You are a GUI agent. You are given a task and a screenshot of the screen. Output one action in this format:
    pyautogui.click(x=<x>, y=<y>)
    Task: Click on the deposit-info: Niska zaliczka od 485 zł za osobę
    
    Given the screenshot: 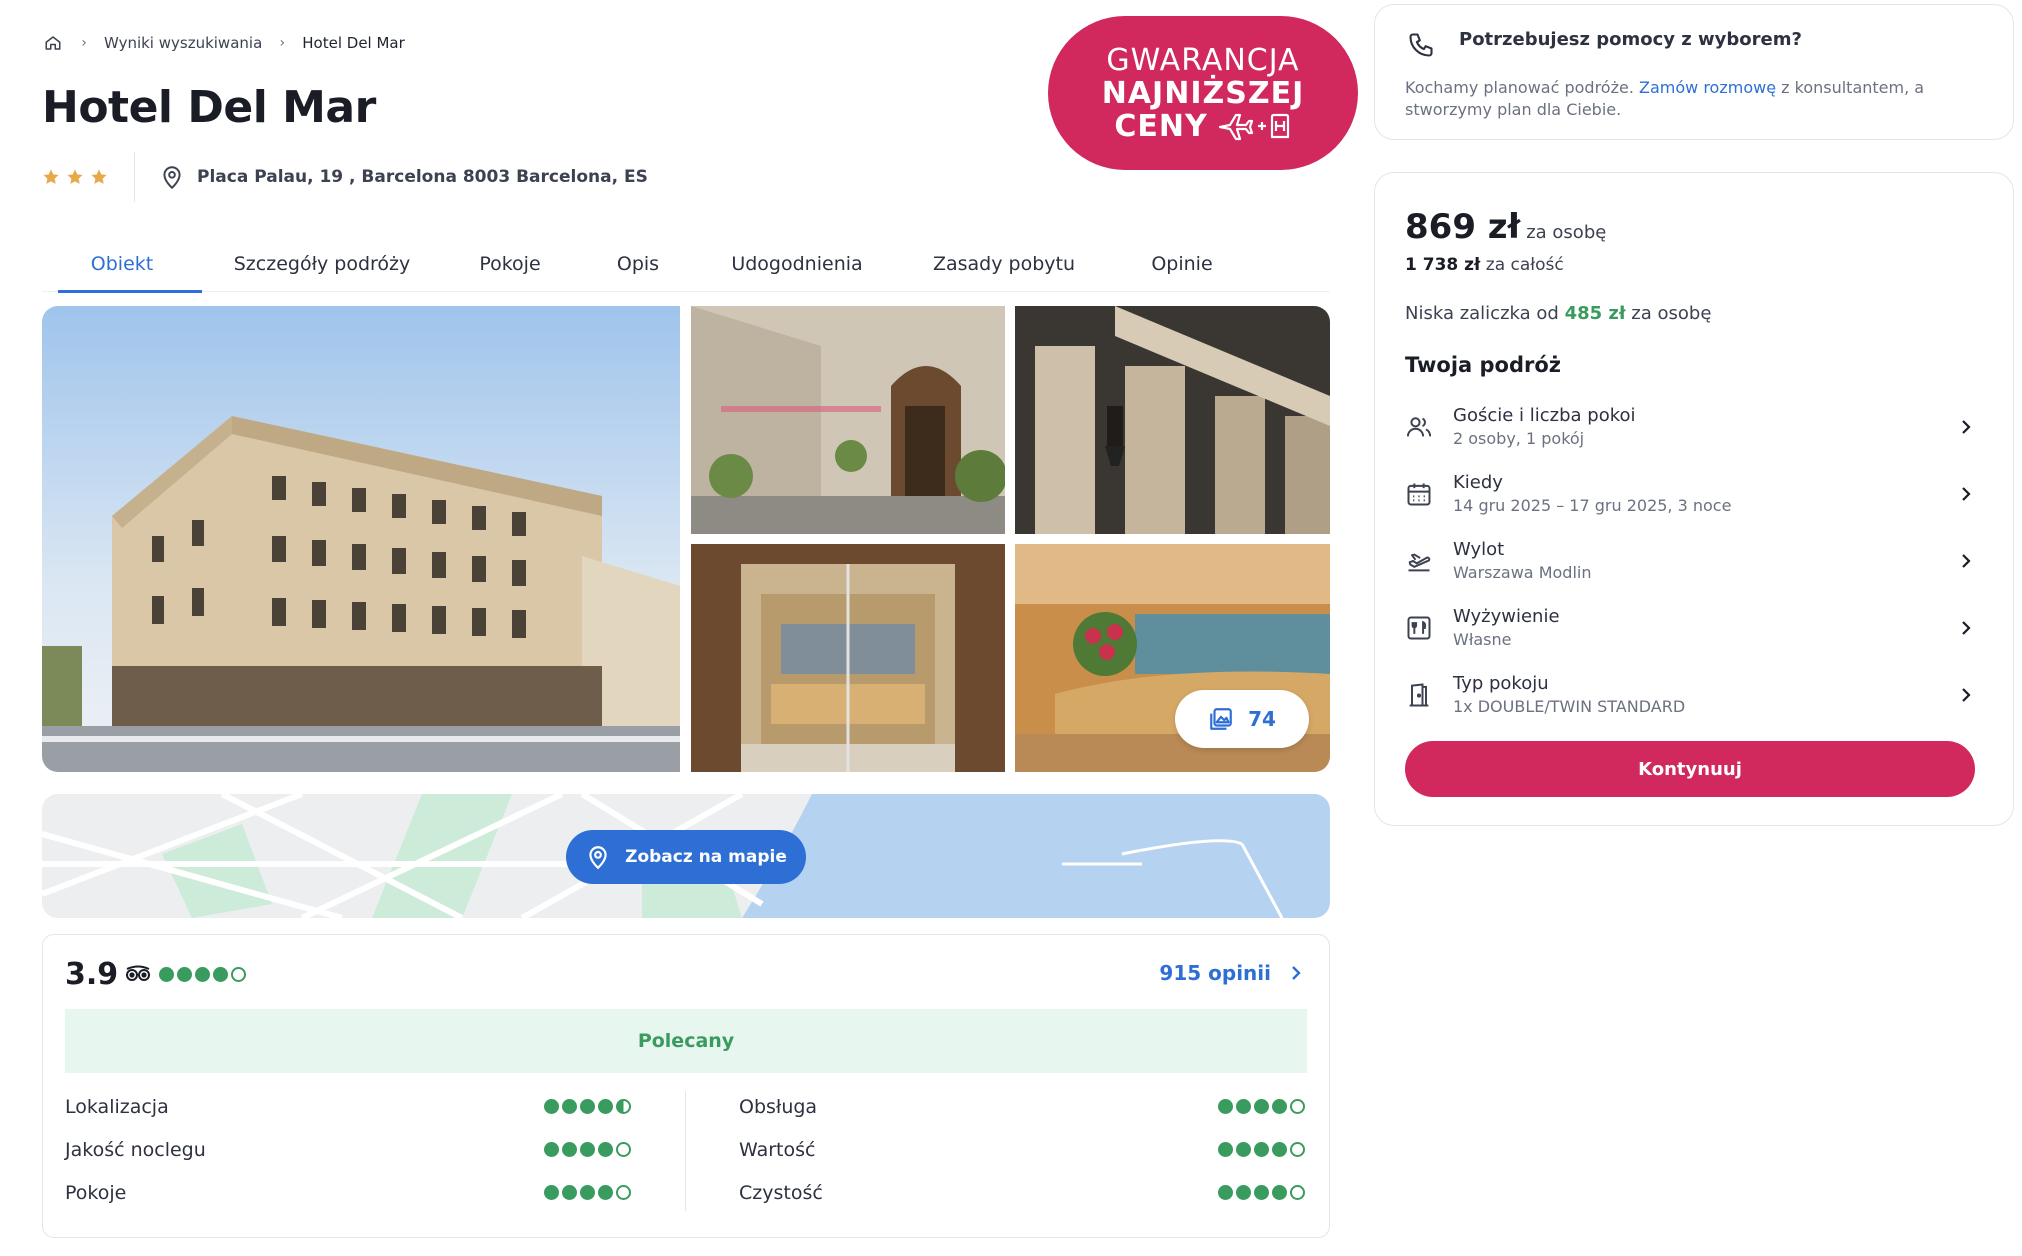 What is the action you would take?
    pyautogui.click(x=1558, y=313)
    